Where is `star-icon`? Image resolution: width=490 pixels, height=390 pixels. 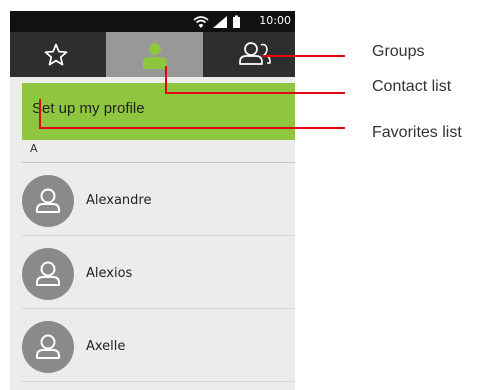
star-icon is located at coordinates (56, 54).